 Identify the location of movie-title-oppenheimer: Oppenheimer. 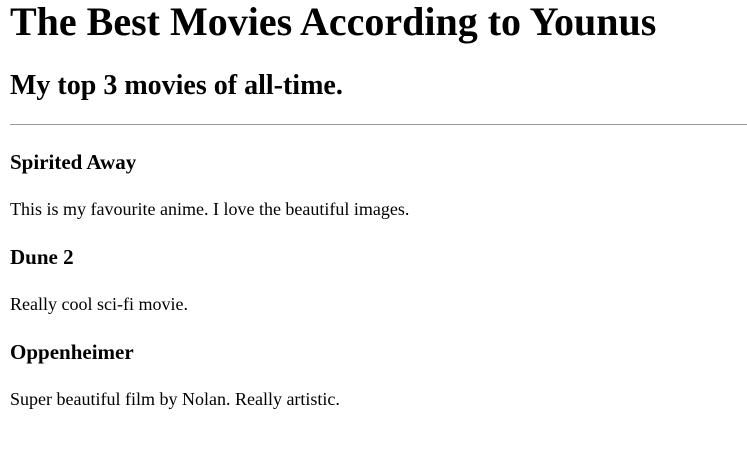
(72, 352).